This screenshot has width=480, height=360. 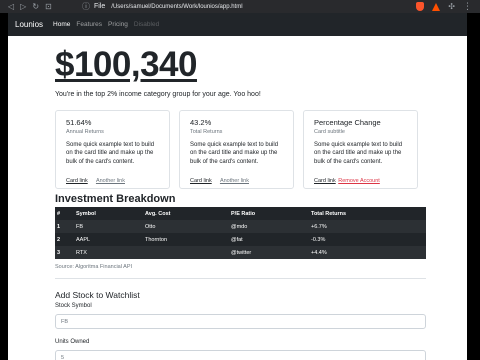 I want to click on nav-disabled: Disabled, so click(x=146, y=24).